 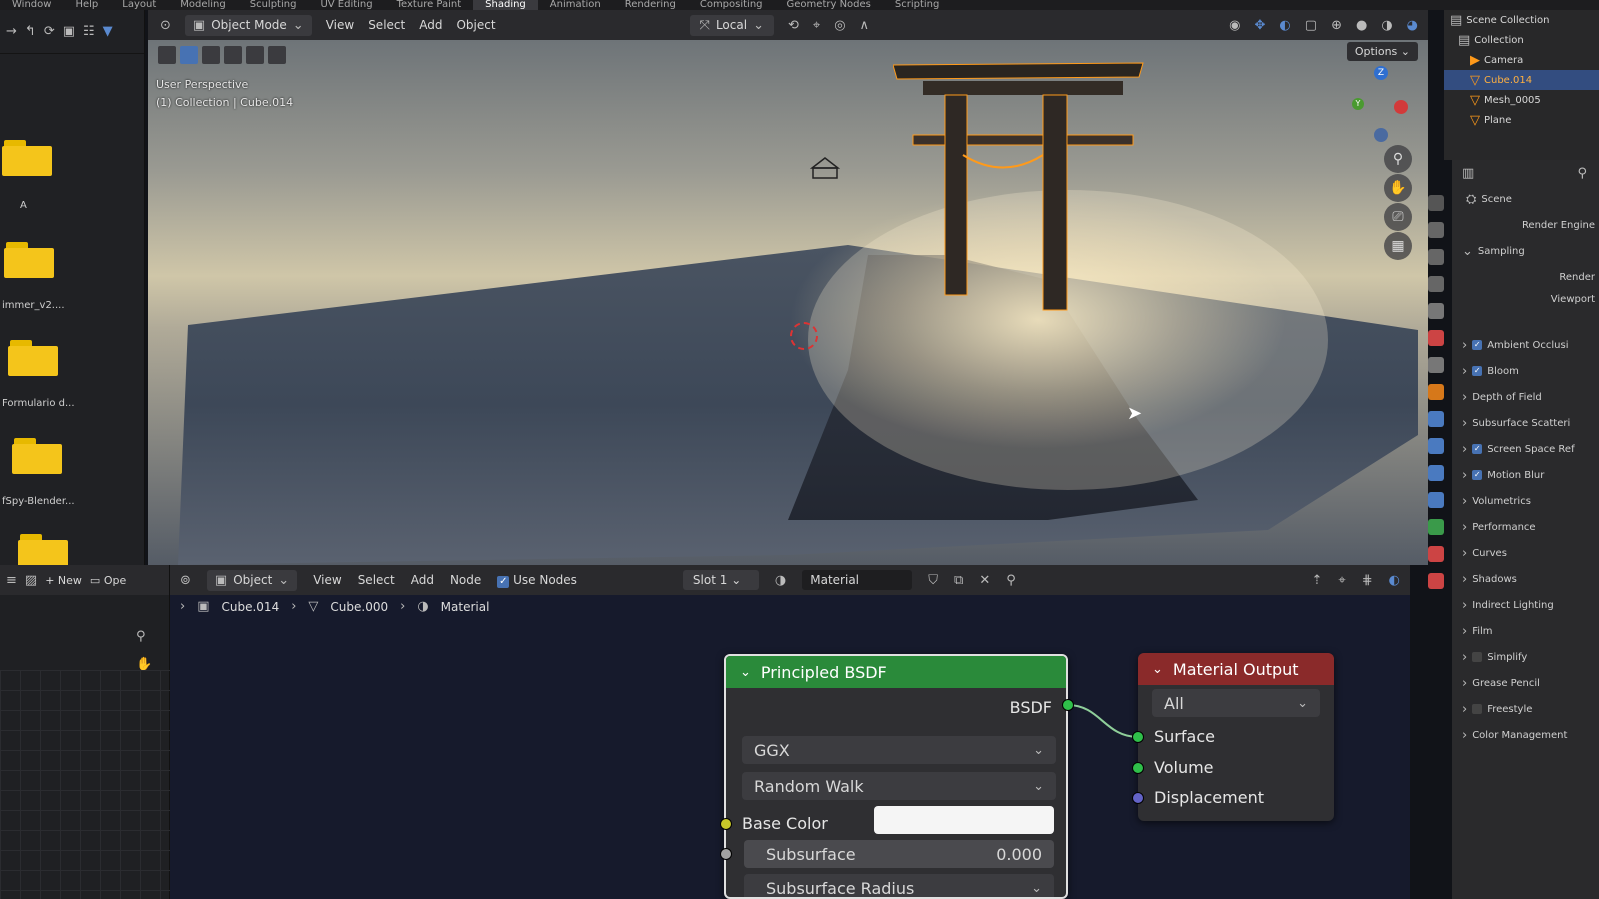 I want to click on subsurface-method-dropdown: Random Walk ⌄, so click(x=899, y=786).